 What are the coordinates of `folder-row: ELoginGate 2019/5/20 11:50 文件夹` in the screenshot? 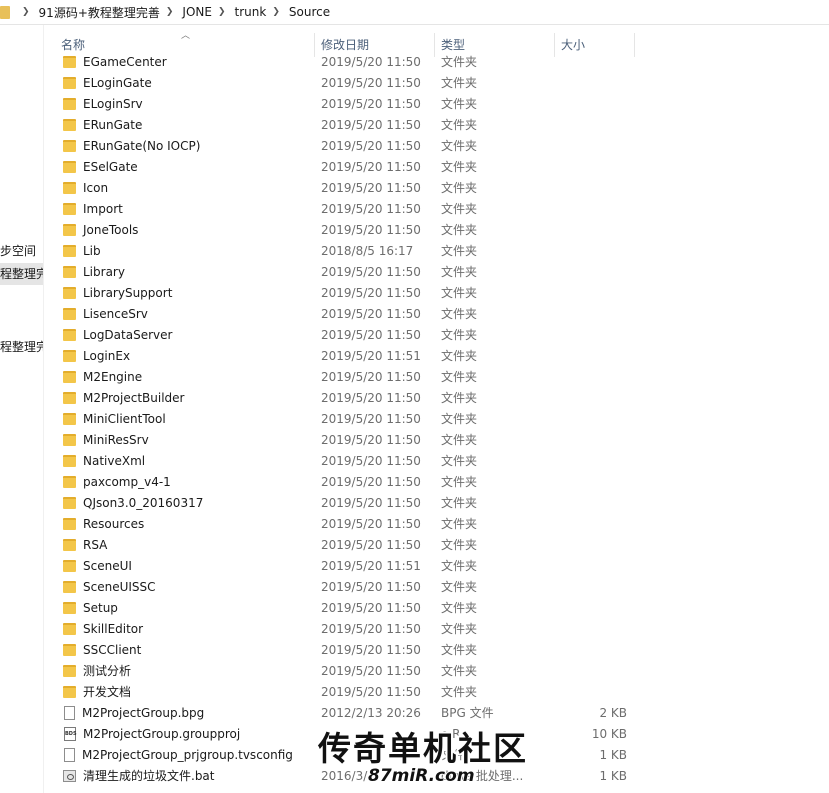 It's located at (344, 82).